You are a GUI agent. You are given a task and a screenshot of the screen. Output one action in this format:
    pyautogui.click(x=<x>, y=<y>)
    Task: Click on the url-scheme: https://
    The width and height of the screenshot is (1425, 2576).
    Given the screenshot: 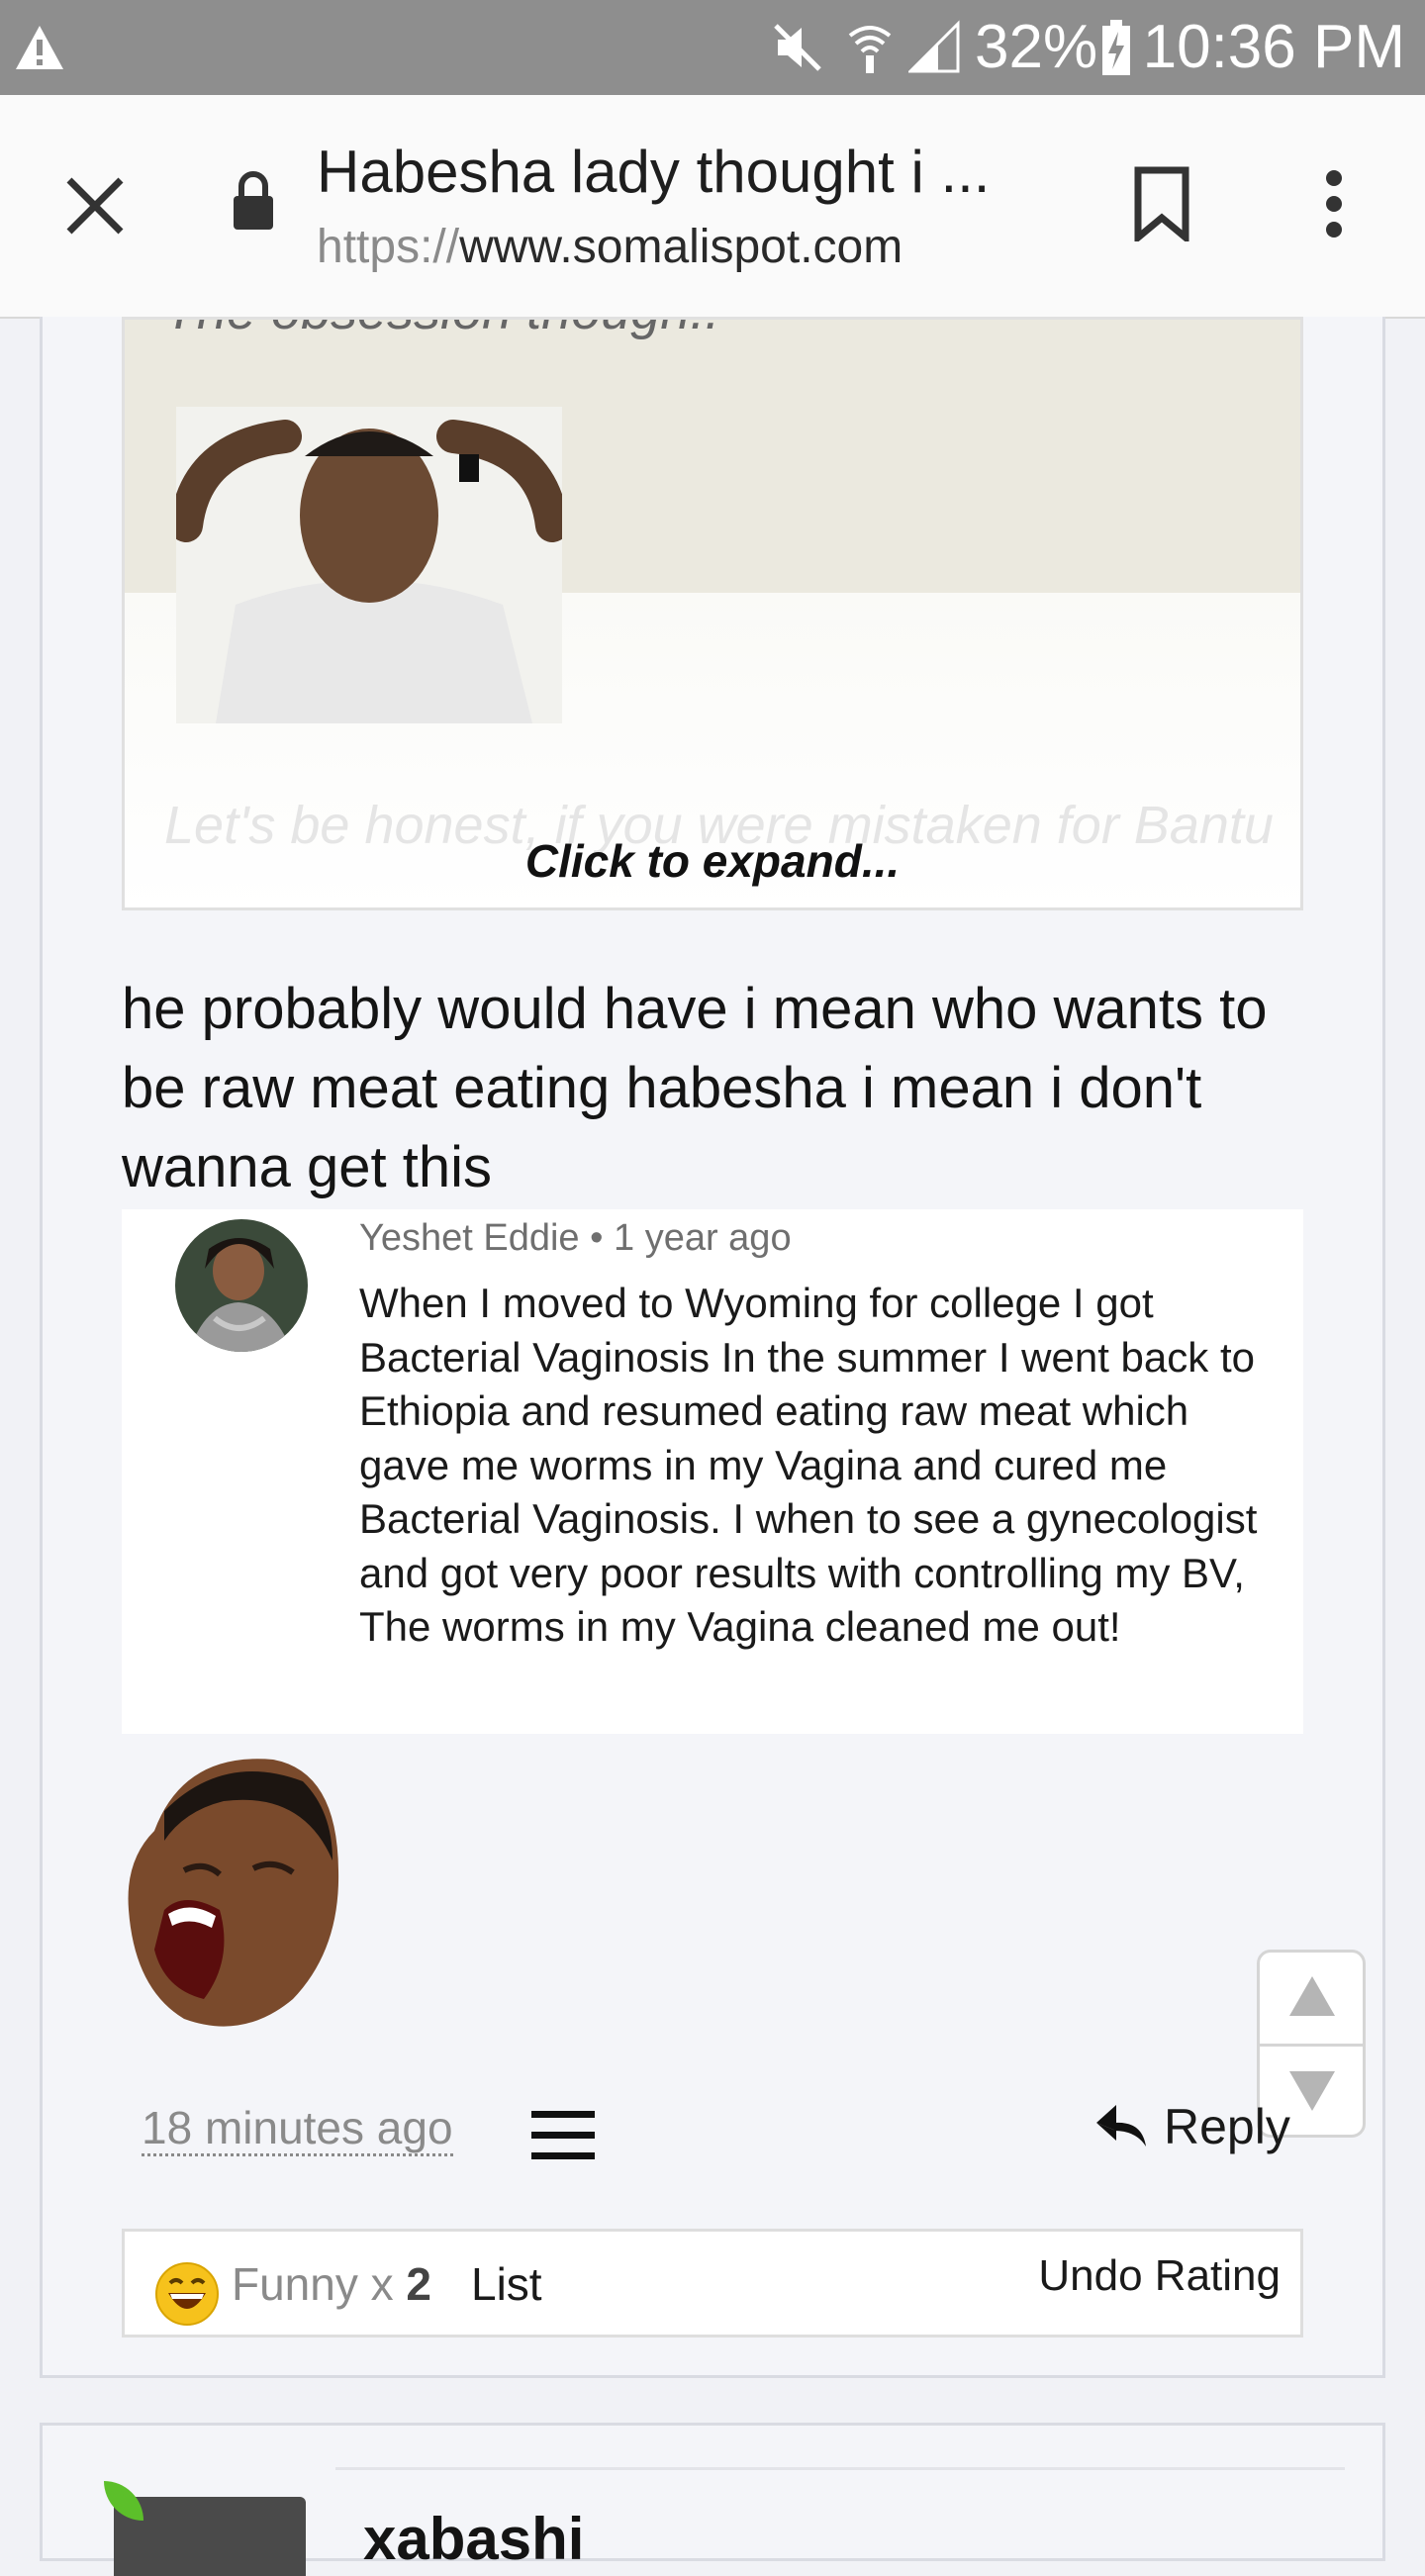 What is the action you would take?
    pyautogui.click(x=388, y=247)
    